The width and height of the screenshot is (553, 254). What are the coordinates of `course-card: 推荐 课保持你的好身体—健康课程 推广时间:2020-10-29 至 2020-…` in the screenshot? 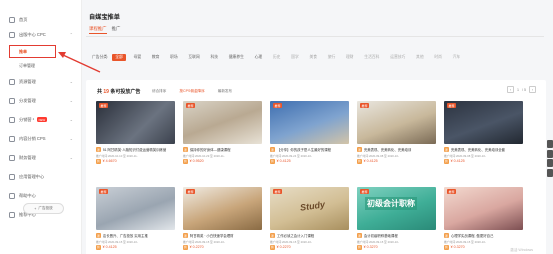 It's located at (222, 137).